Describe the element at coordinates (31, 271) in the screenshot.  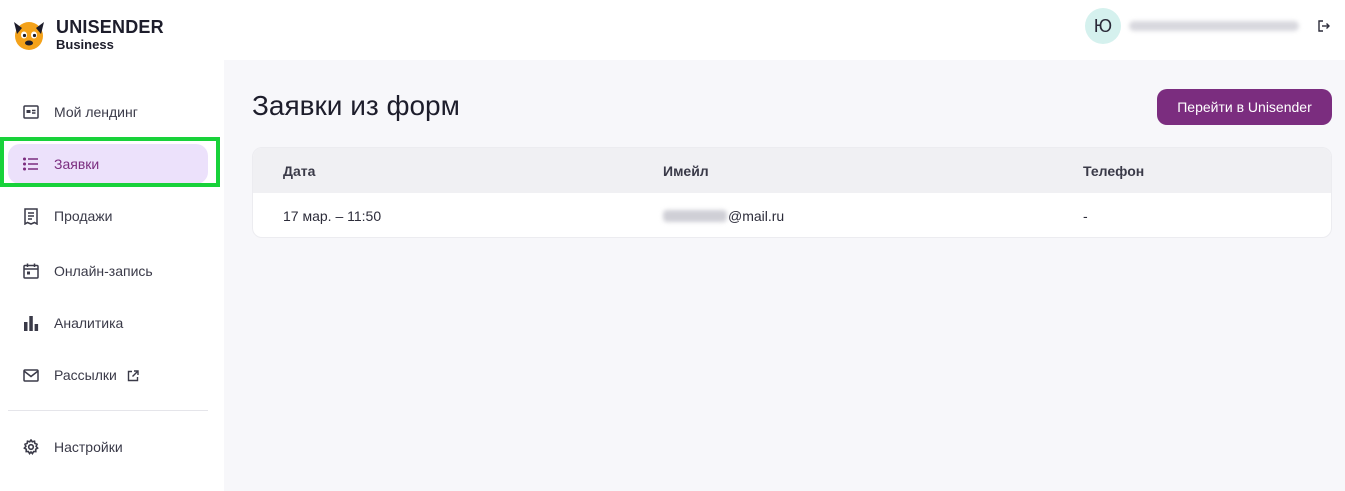
I see `calendar-icon` at that location.